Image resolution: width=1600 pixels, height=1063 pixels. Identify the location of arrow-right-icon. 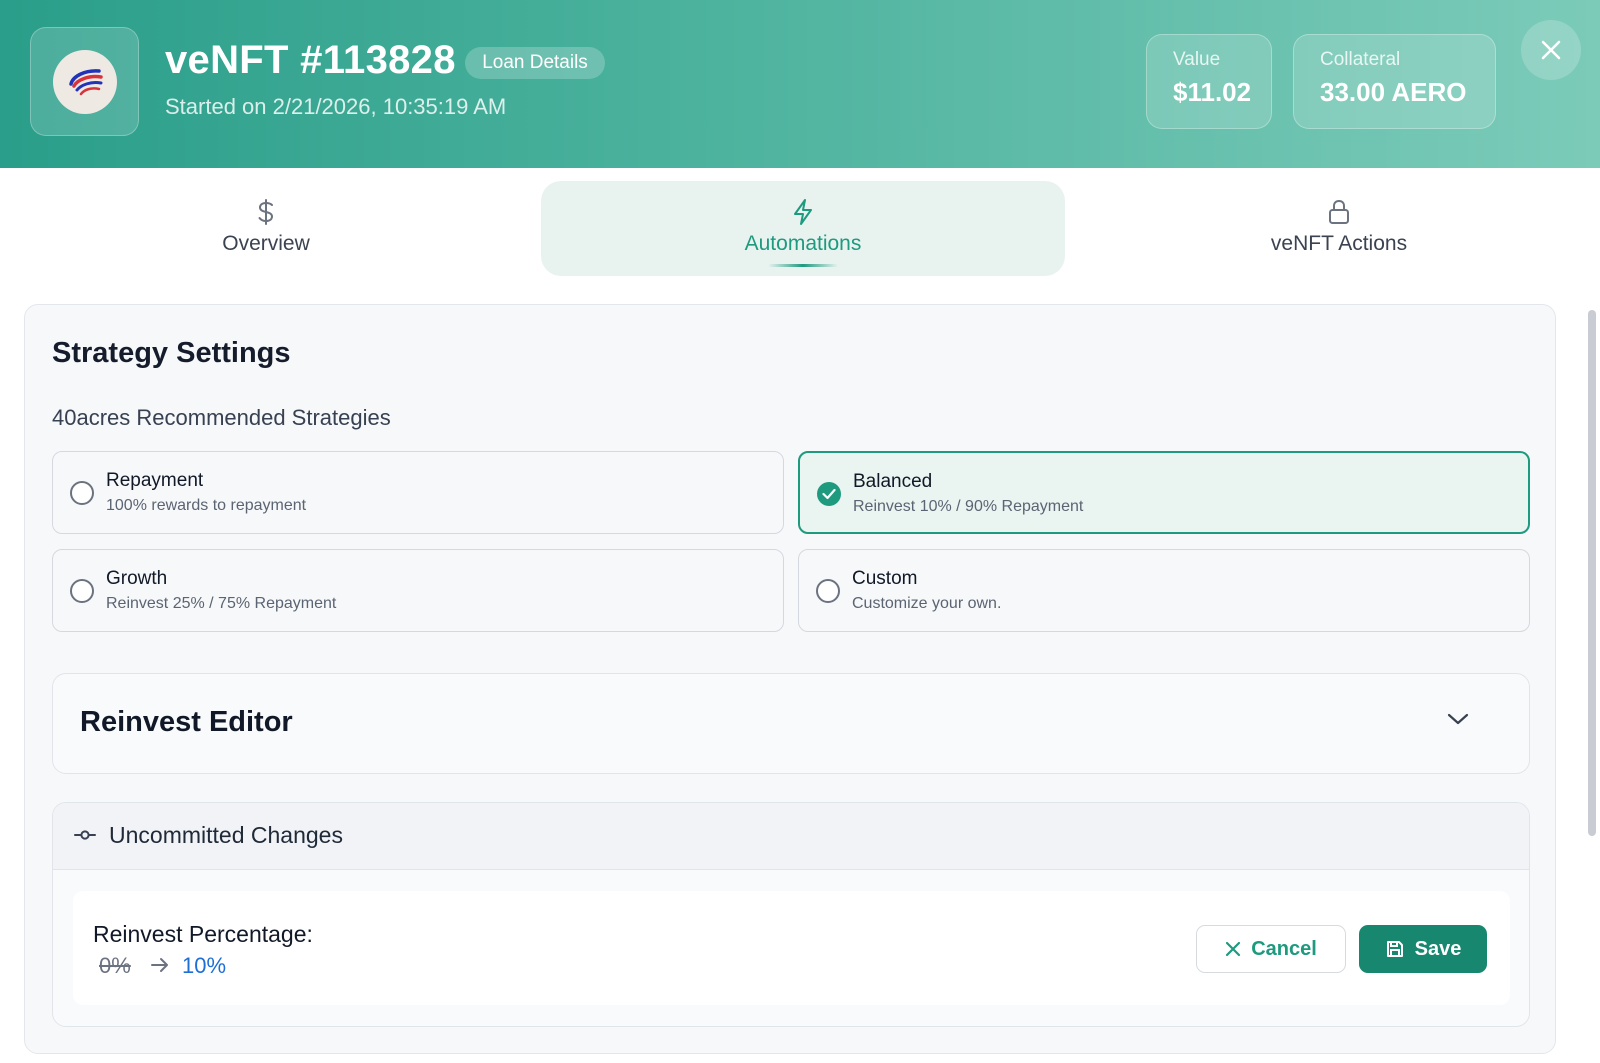
(159, 965).